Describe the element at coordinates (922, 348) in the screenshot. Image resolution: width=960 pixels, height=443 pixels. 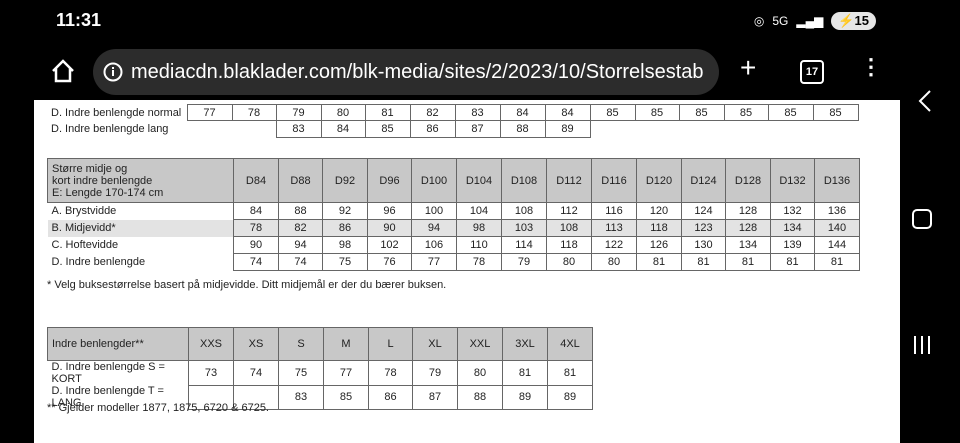
I see `recent-apps-button` at that location.